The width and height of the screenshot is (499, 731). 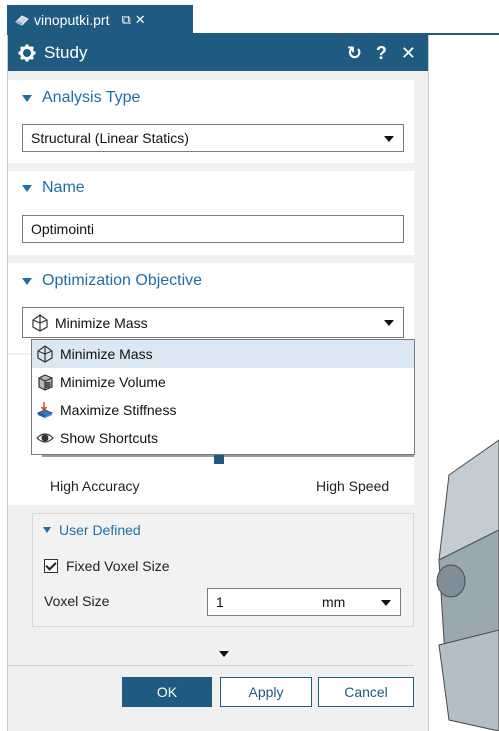 I want to click on maximize-stiffness-icon, so click(x=45, y=410).